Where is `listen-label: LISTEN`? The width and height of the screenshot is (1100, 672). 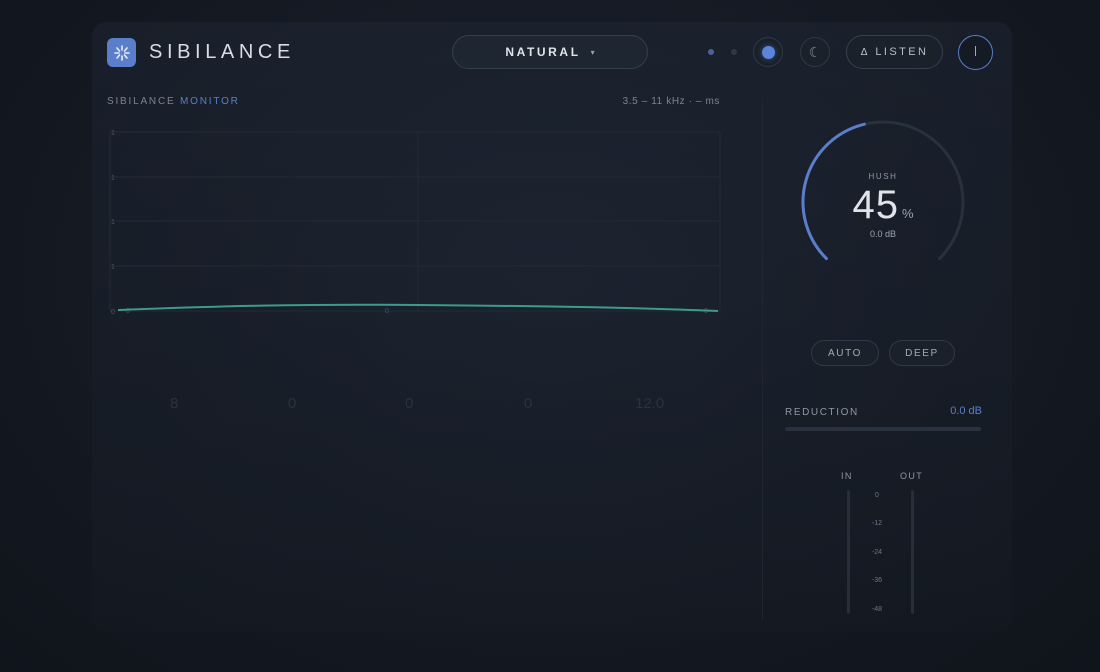 listen-label: LISTEN is located at coordinates (902, 52).